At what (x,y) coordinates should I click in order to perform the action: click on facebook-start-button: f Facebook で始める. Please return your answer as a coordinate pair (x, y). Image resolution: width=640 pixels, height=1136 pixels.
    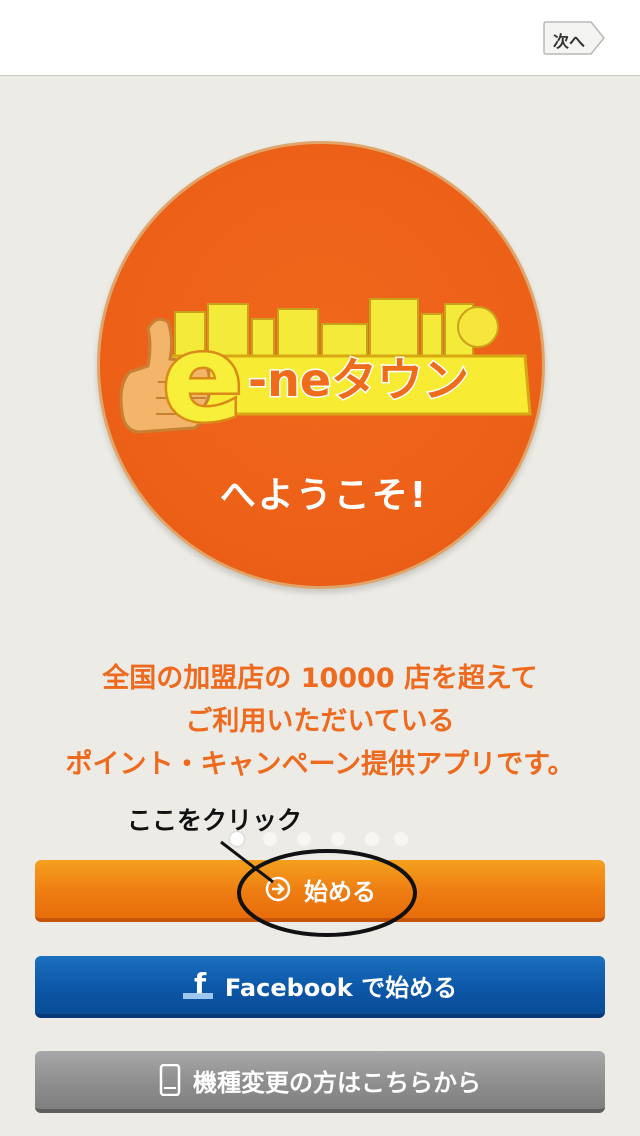
    Looking at the image, I should click on (320, 987).